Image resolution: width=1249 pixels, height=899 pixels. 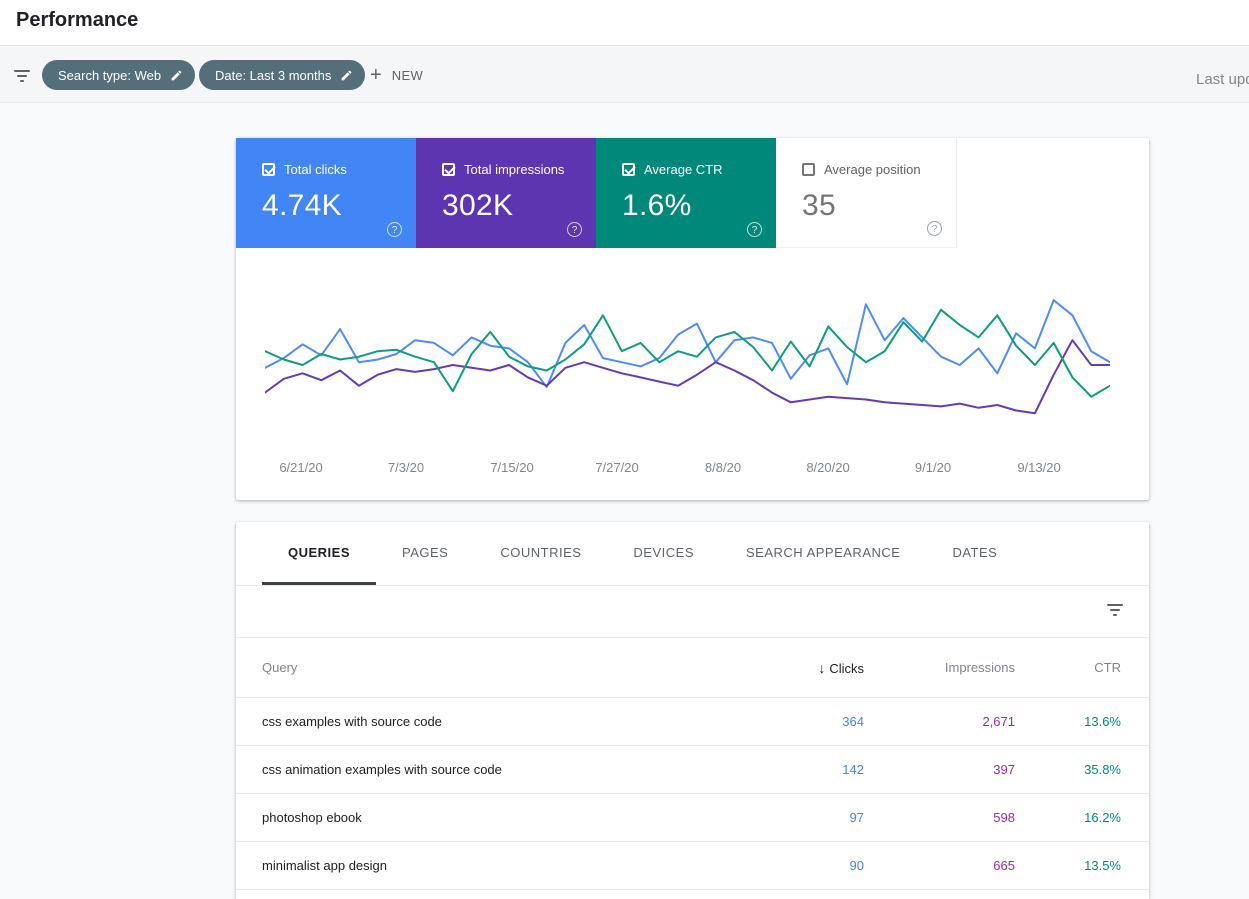 I want to click on total-clicks-value: 4.74K, so click(x=302, y=205).